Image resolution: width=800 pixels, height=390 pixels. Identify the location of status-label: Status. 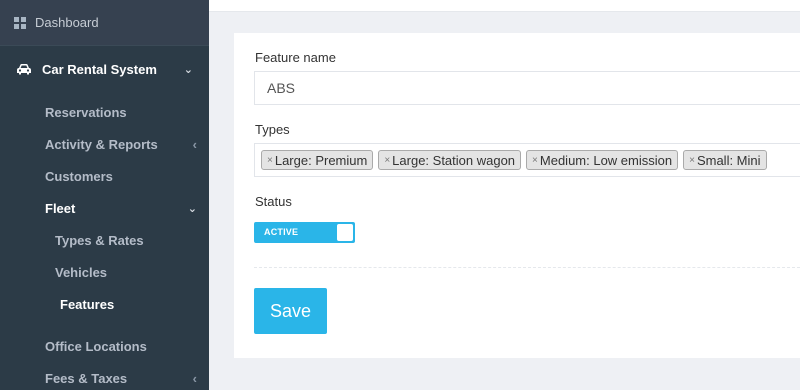
(273, 201).